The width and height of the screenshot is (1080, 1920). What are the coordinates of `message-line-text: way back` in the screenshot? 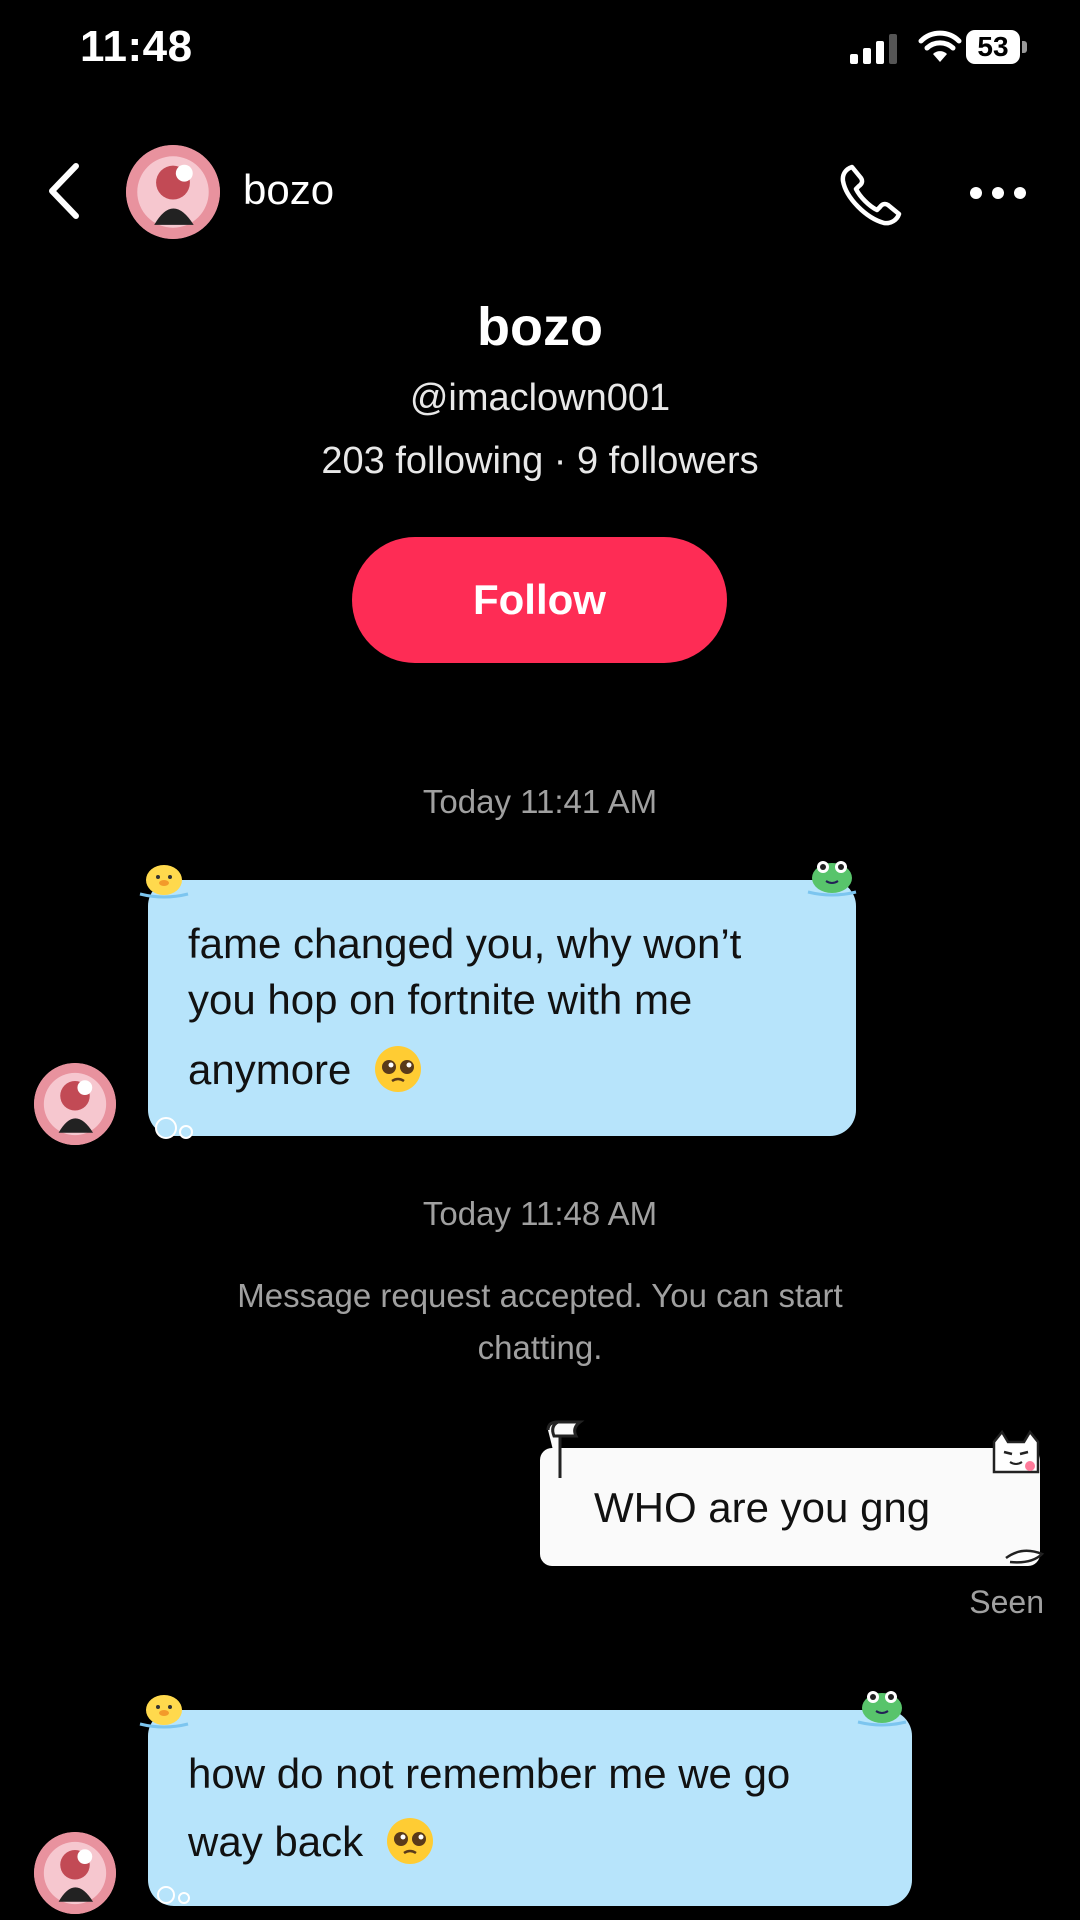 It's located at (276, 1841).